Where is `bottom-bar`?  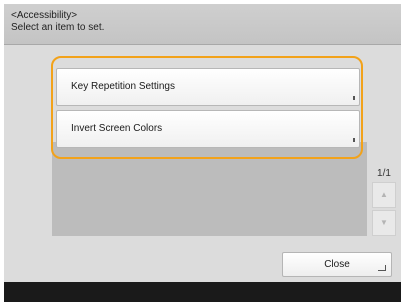
bottom-bar is located at coordinates (202, 292).